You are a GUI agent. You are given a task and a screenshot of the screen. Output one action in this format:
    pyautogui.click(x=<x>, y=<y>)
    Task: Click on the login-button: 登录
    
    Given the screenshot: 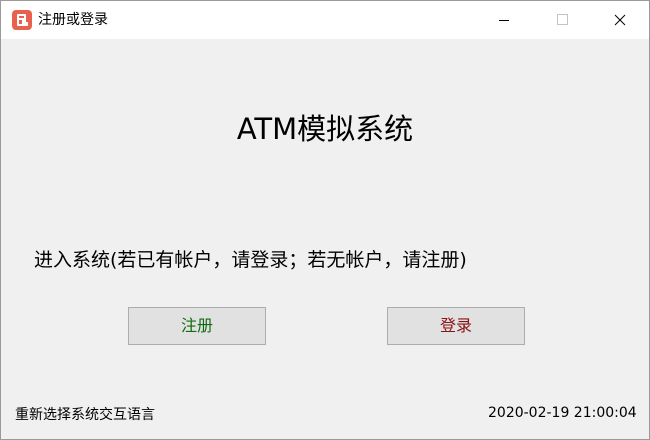 What is the action you would take?
    pyautogui.click(x=456, y=326)
    